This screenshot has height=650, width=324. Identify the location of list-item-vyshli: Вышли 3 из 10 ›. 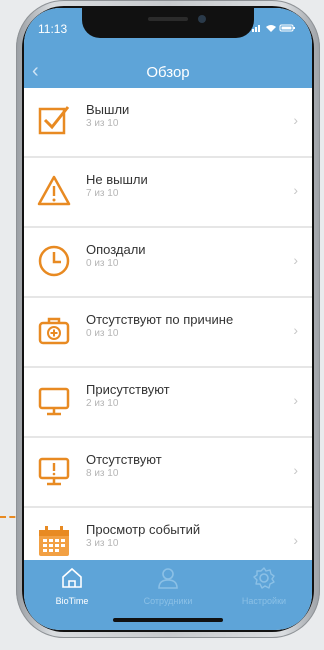
(168, 123).